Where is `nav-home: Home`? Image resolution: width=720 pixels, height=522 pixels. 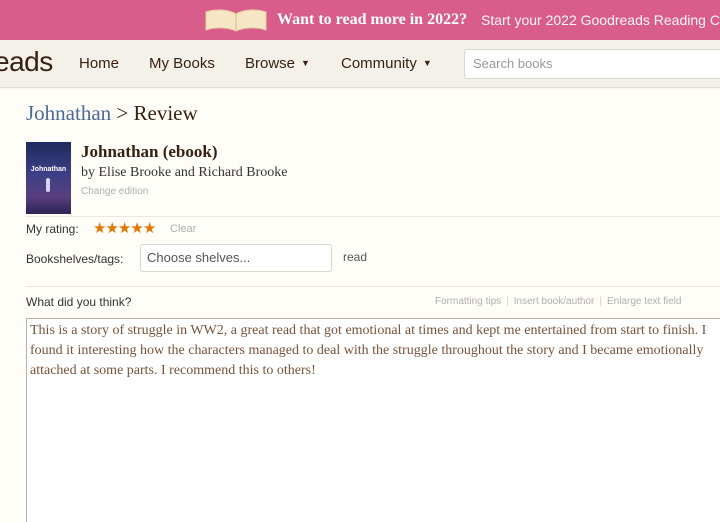 nav-home: Home is located at coordinates (99, 63).